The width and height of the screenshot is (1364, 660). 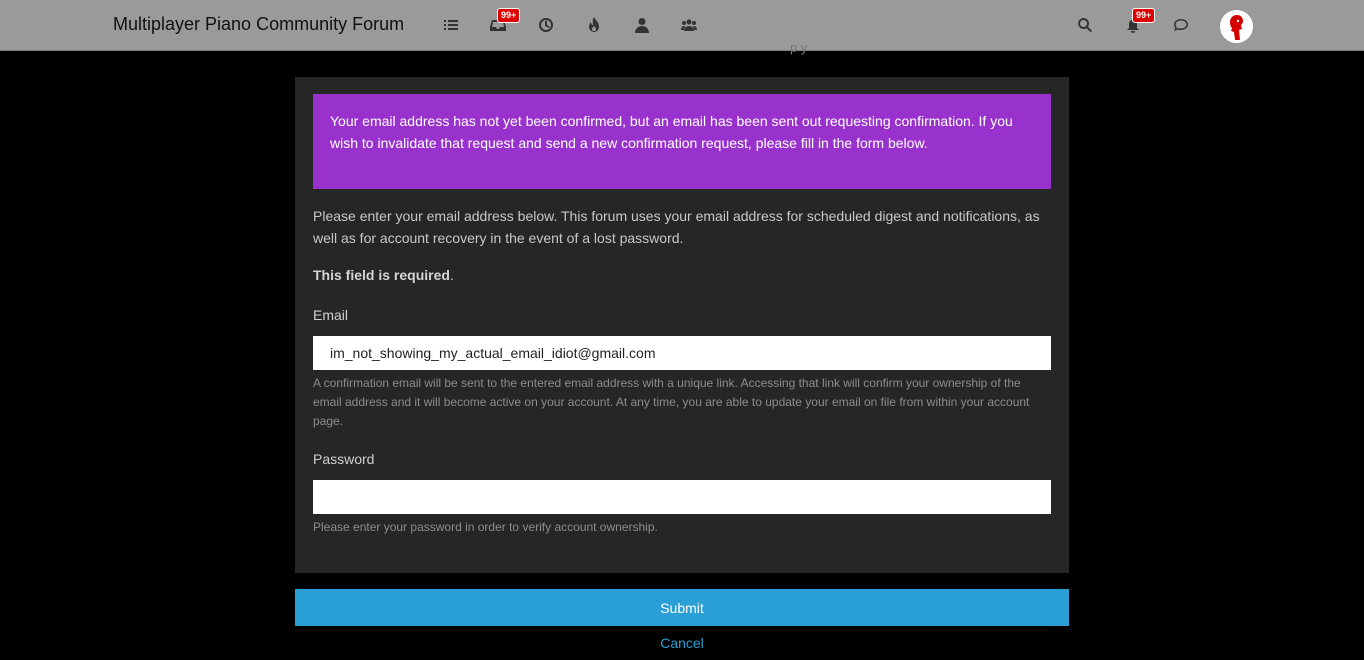 I want to click on required-notice: This field is required., so click(x=383, y=275).